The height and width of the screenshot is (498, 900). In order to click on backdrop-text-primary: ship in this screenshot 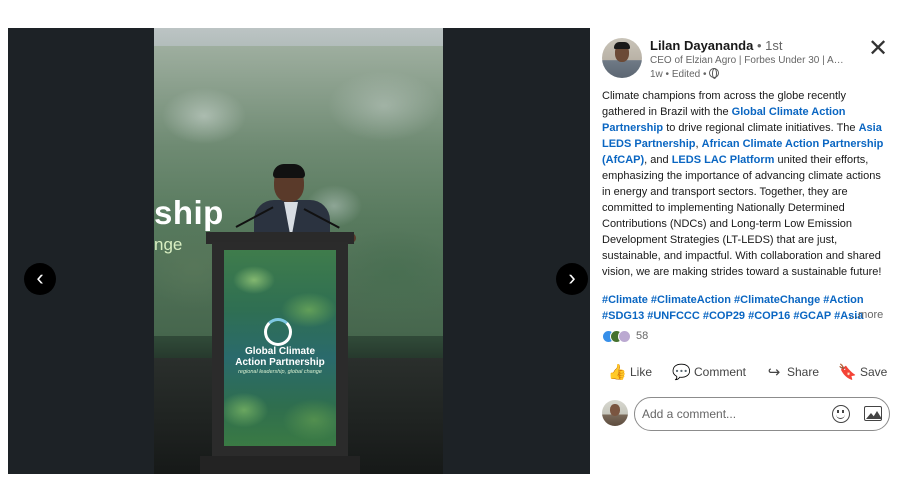, I will do `click(189, 212)`.